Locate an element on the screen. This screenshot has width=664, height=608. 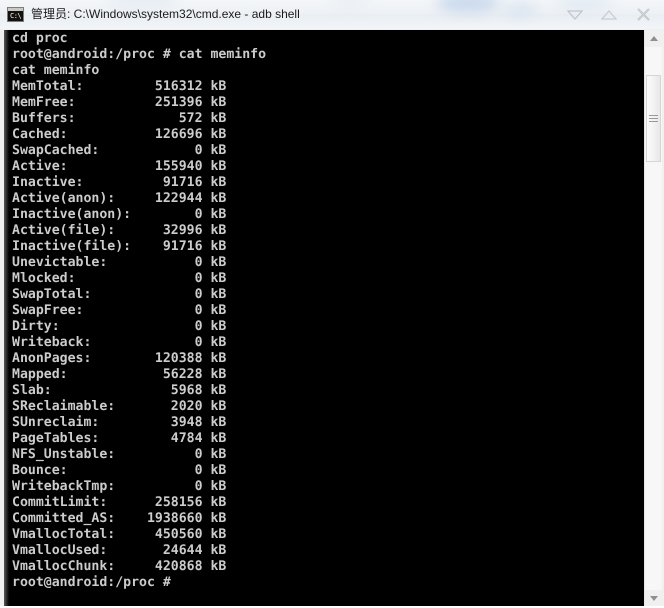
close-icon is located at coordinates (643, 14).